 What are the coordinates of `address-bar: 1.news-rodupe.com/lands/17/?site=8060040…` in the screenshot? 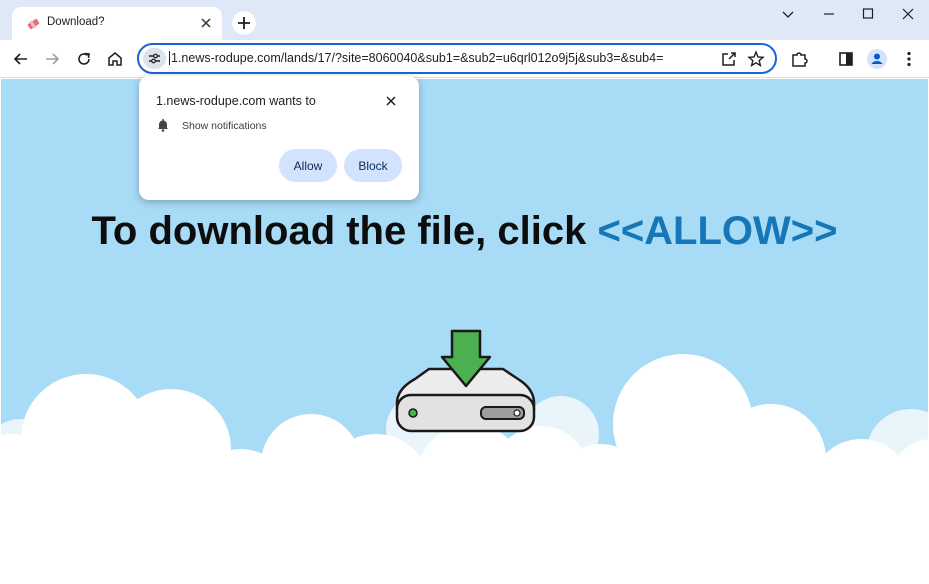 It's located at (457, 58).